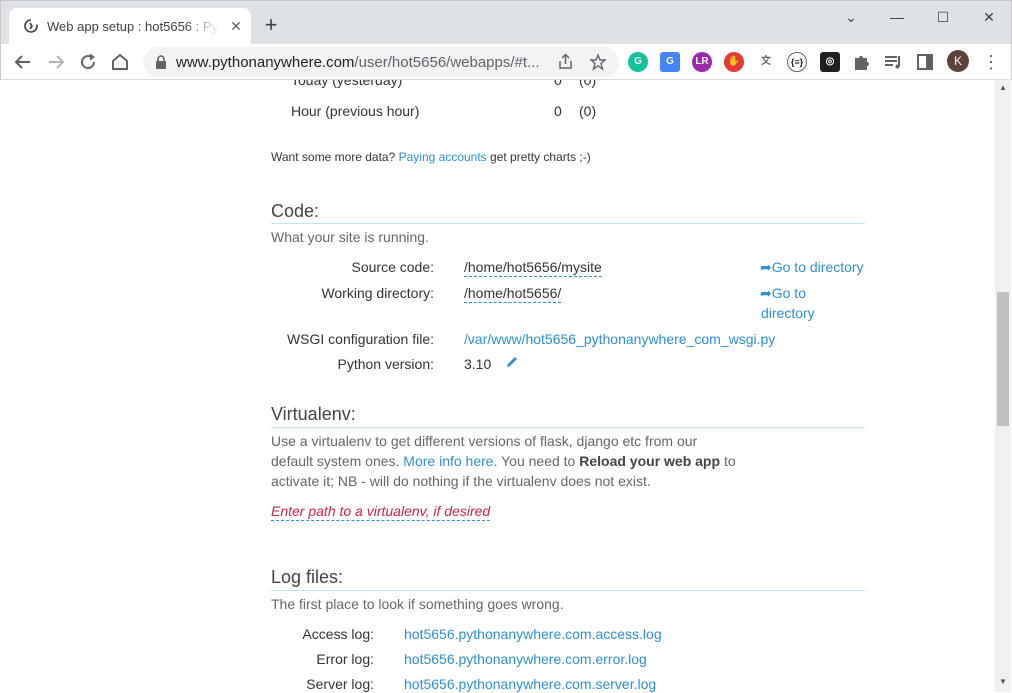 The height and width of the screenshot is (693, 1012). What do you see at coordinates (333, 157) in the screenshot?
I see `more-data-prefix: Want some more data?` at bounding box center [333, 157].